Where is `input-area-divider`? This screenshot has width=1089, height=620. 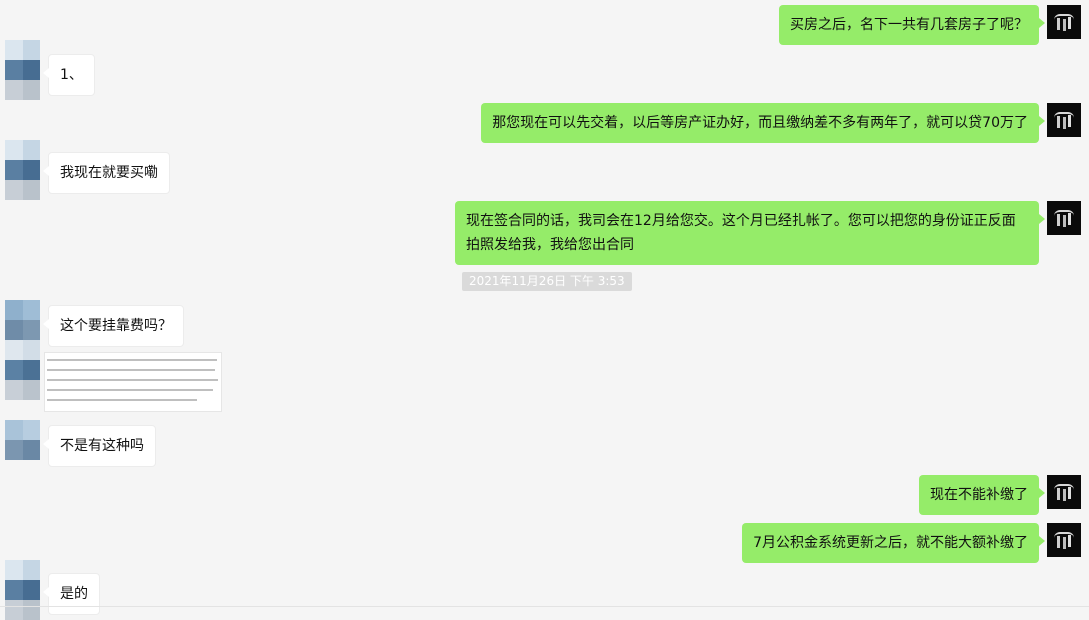 input-area-divider is located at coordinates (544, 606).